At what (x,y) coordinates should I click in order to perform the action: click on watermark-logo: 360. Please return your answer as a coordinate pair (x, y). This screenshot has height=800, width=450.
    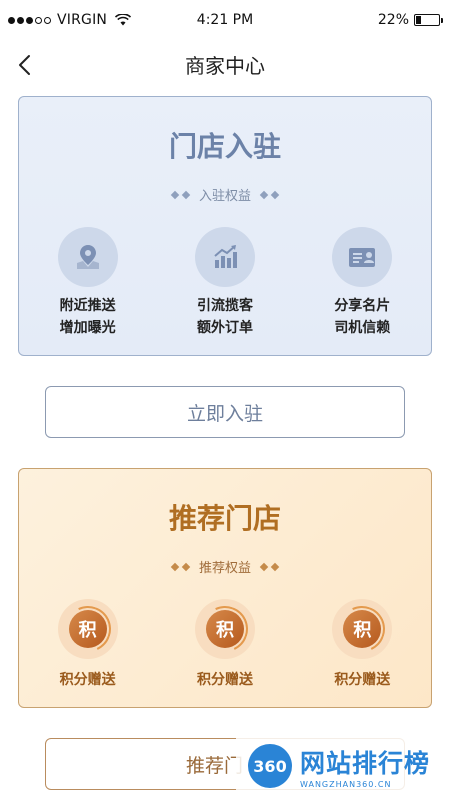
    Looking at the image, I should click on (270, 766).